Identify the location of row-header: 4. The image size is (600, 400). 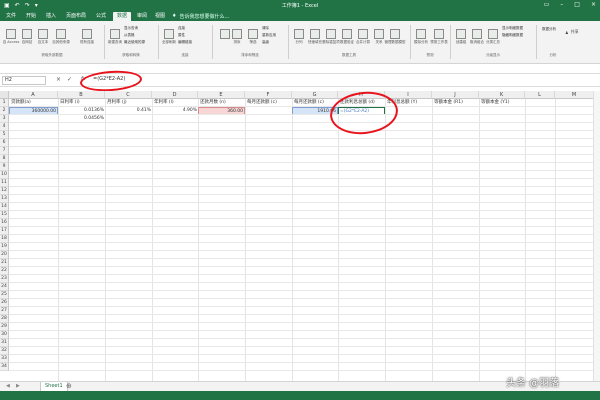
(4, 127).